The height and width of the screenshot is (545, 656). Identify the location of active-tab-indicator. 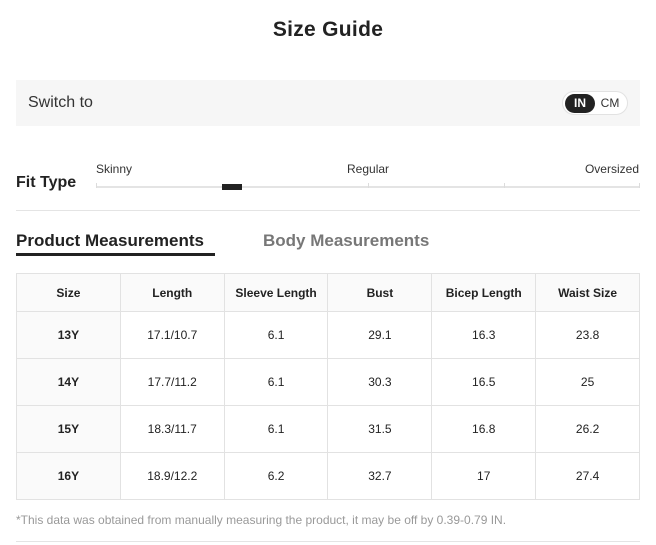
(115, 254).